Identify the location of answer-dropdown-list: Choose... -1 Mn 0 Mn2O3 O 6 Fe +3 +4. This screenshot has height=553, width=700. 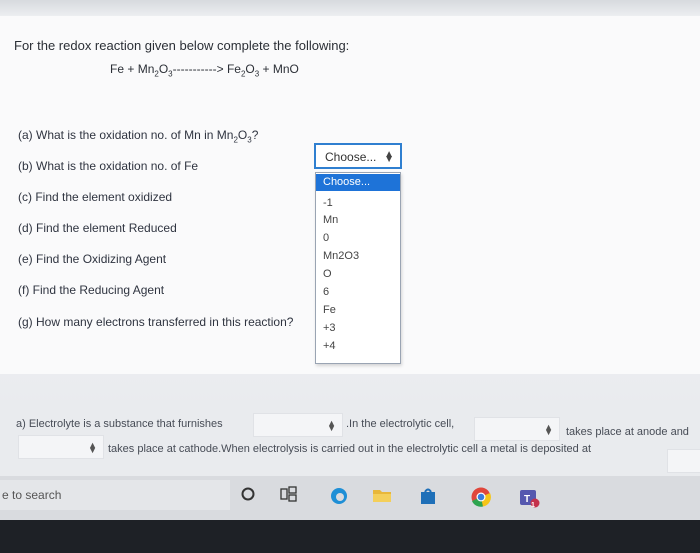
(358, 268).